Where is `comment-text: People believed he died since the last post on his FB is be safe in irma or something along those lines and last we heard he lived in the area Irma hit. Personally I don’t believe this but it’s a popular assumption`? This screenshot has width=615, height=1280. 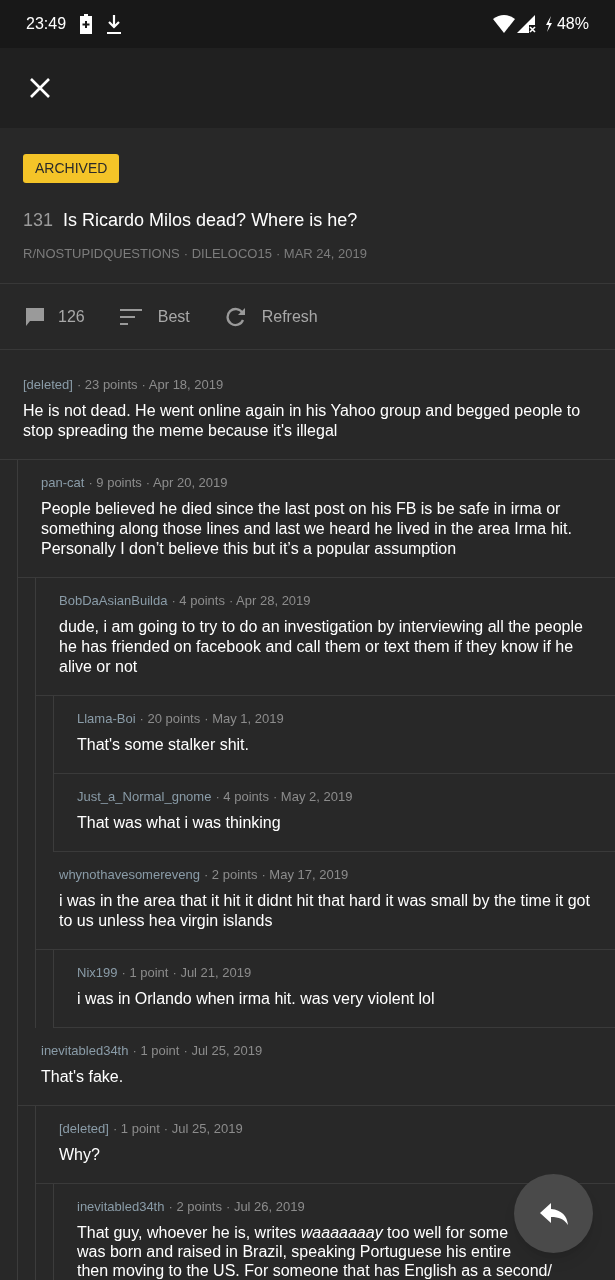 comment-text: People believed he died since the last post on his FB is be safe in irma or something along those lines and last we heard he lived in the area Irma hit. Personally I don’t believe this but it’s a popular assumption is located at coordinates (307, 529).